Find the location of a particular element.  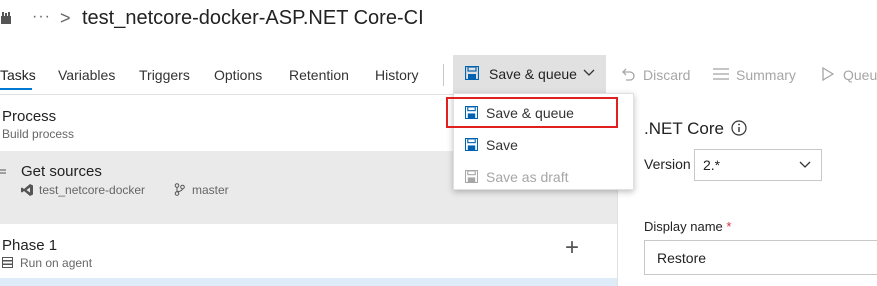

visual-studio-icon is located at coordinates (27, 190).